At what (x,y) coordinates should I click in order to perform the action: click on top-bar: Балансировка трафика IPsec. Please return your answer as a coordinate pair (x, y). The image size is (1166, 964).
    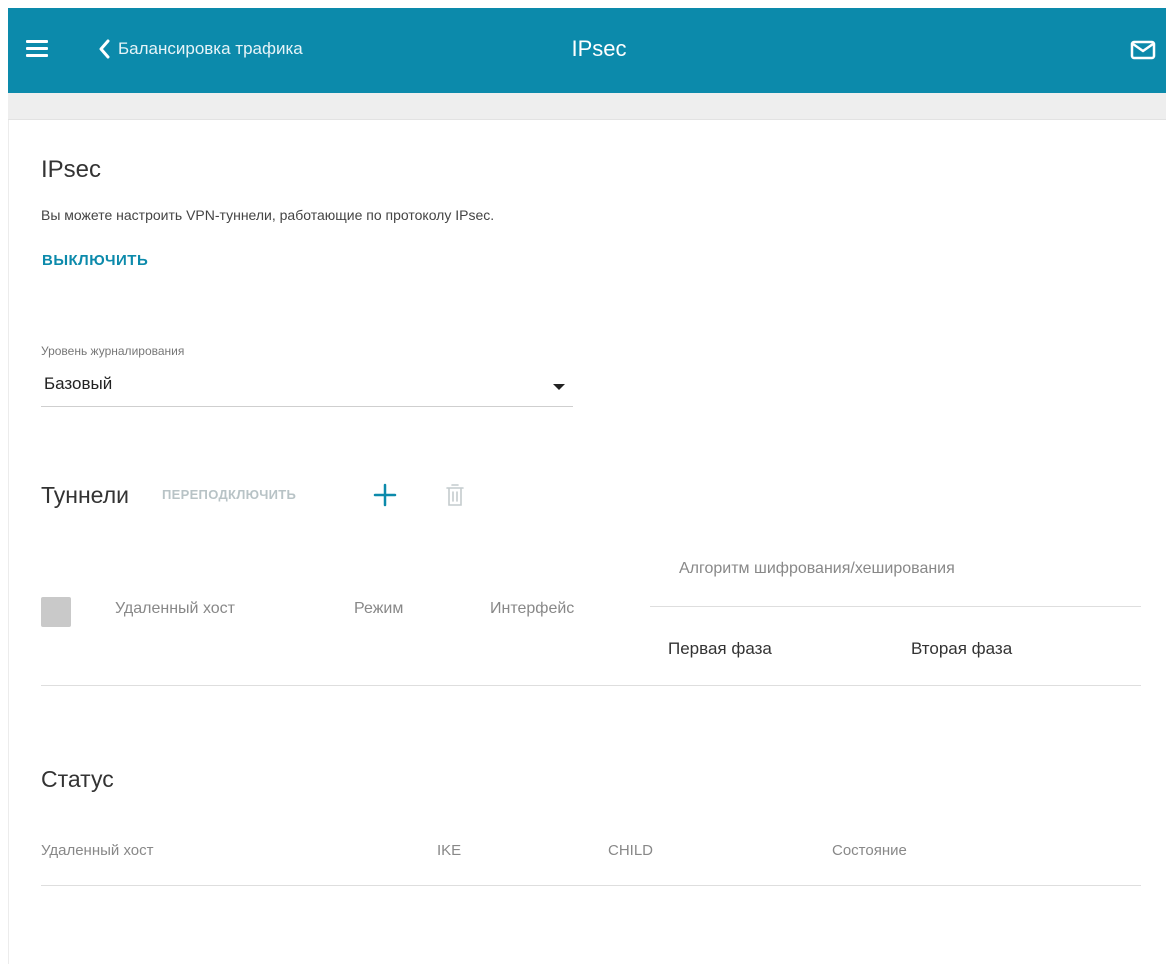
    Looking at the image, I should click on (587, 50).